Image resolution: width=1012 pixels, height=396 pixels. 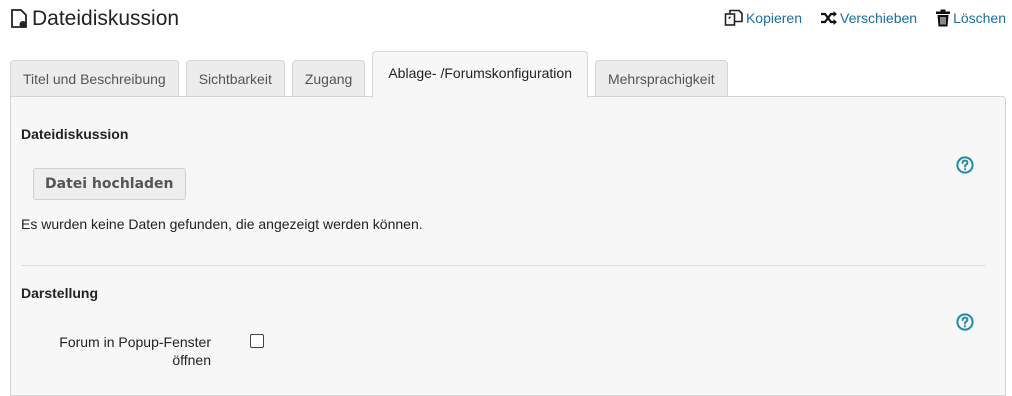 I want to click on delete-label: Löschen, so click(x=979, y=18).